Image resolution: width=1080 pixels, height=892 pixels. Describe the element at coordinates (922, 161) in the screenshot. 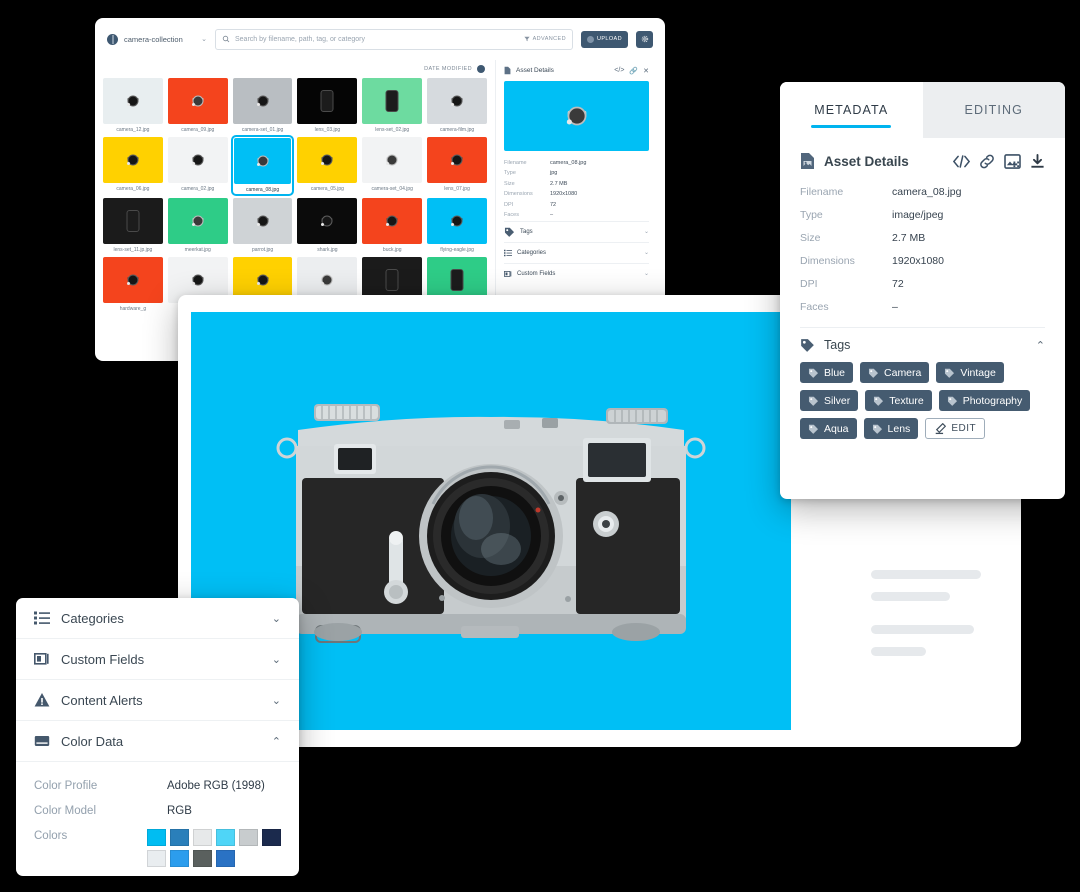

I see `asset-details-header: Asset Details` at that location.